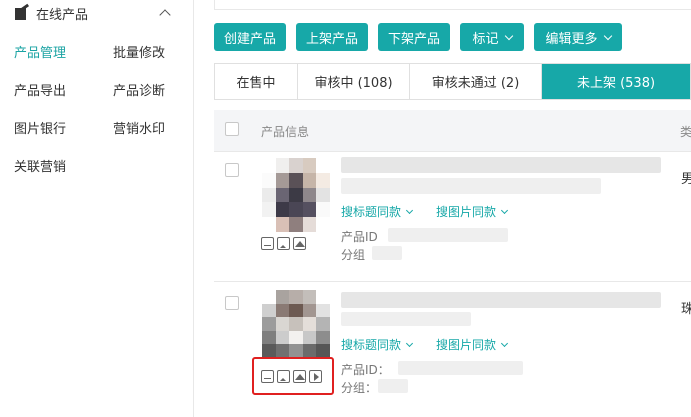 This screenshot has width=691, height=417. I want to click on tab-label: 在售中, so click(256, 83).